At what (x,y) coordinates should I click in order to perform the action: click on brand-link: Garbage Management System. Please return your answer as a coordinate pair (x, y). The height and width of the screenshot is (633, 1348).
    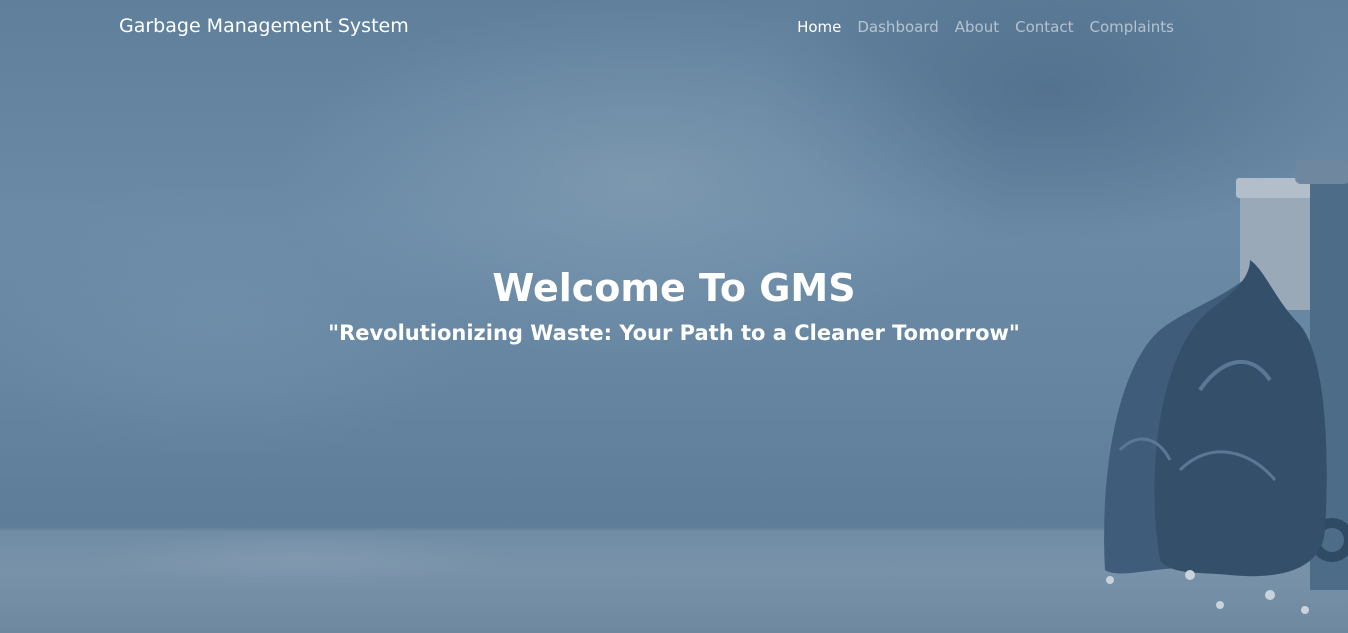
    Looking at the image, I should click on (264, 26).